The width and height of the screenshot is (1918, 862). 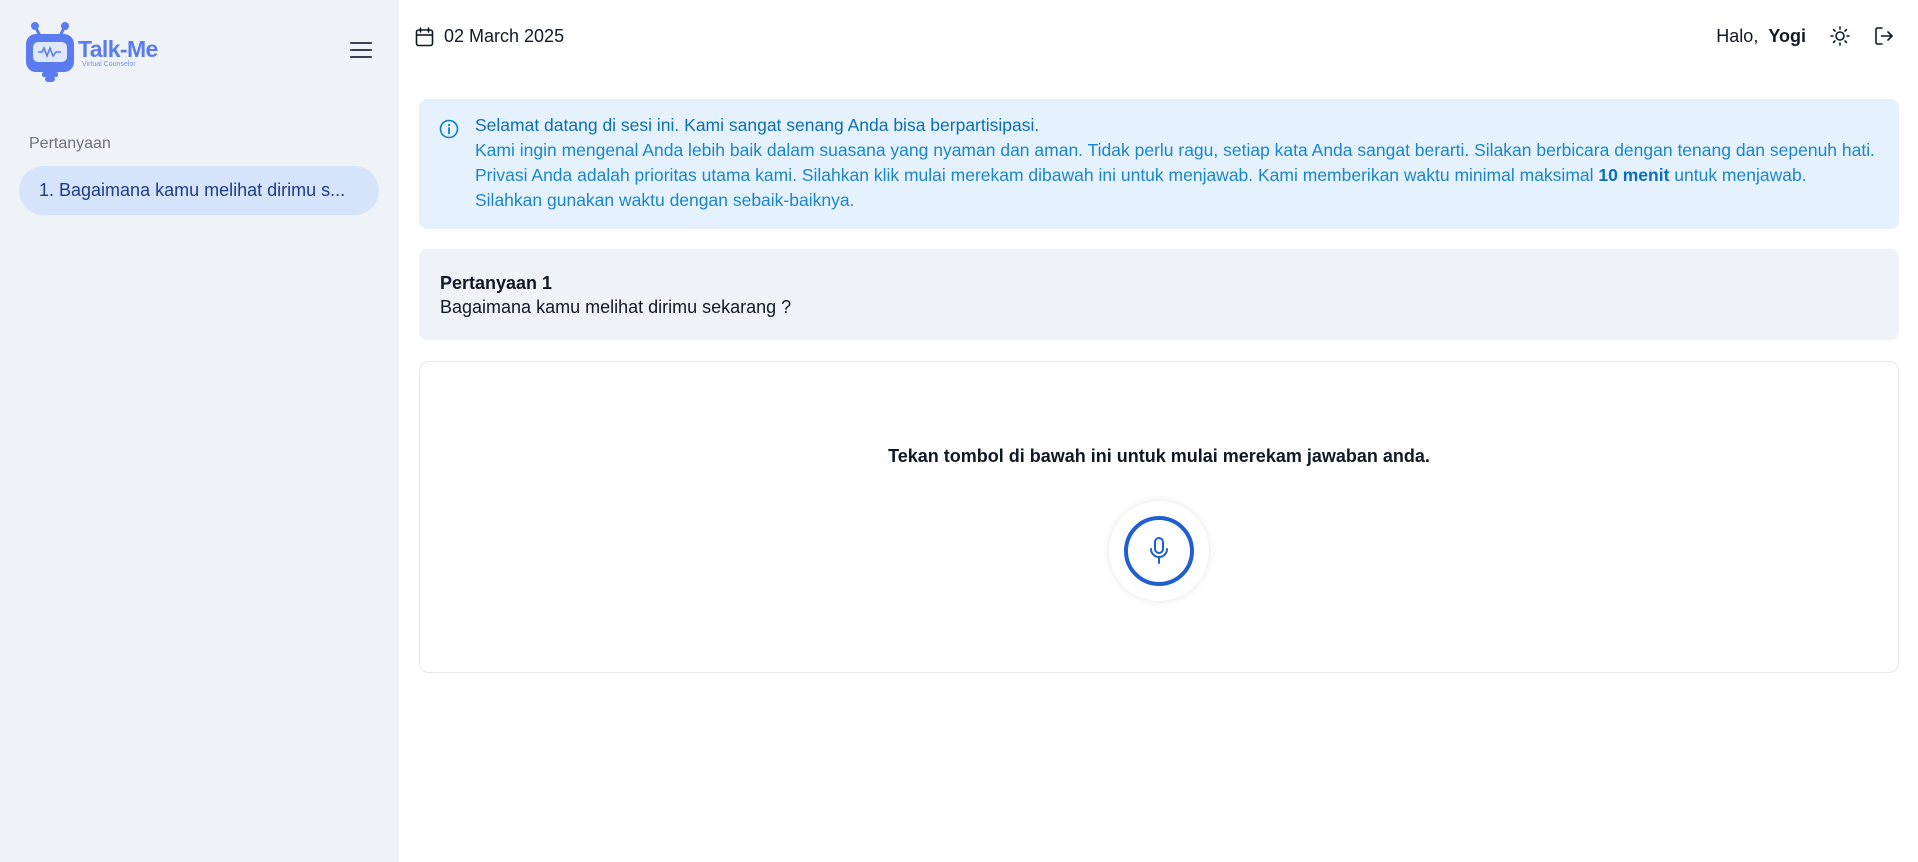 I want to click on theme-toggle-button, so click(x=1840, y=36).